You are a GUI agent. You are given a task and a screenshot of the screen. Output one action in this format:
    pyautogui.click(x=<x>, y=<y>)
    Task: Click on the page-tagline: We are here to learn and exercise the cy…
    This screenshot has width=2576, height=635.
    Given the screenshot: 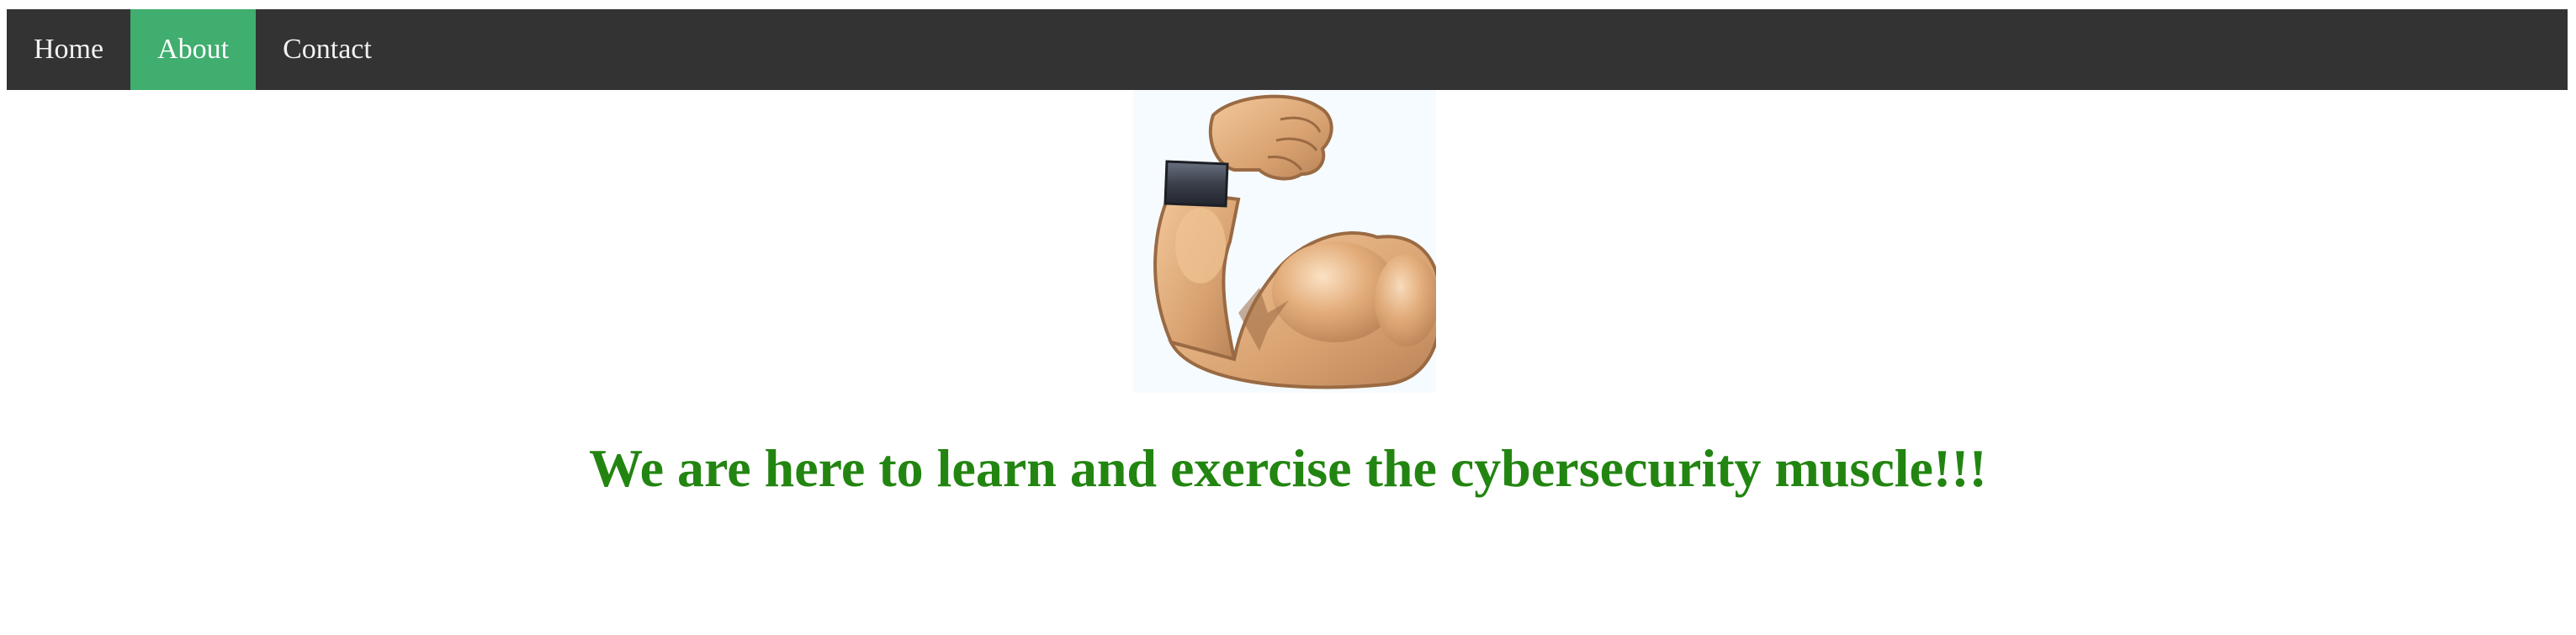 What is the action you would take?
    pyautogui.click(x=1288, y=468)
    